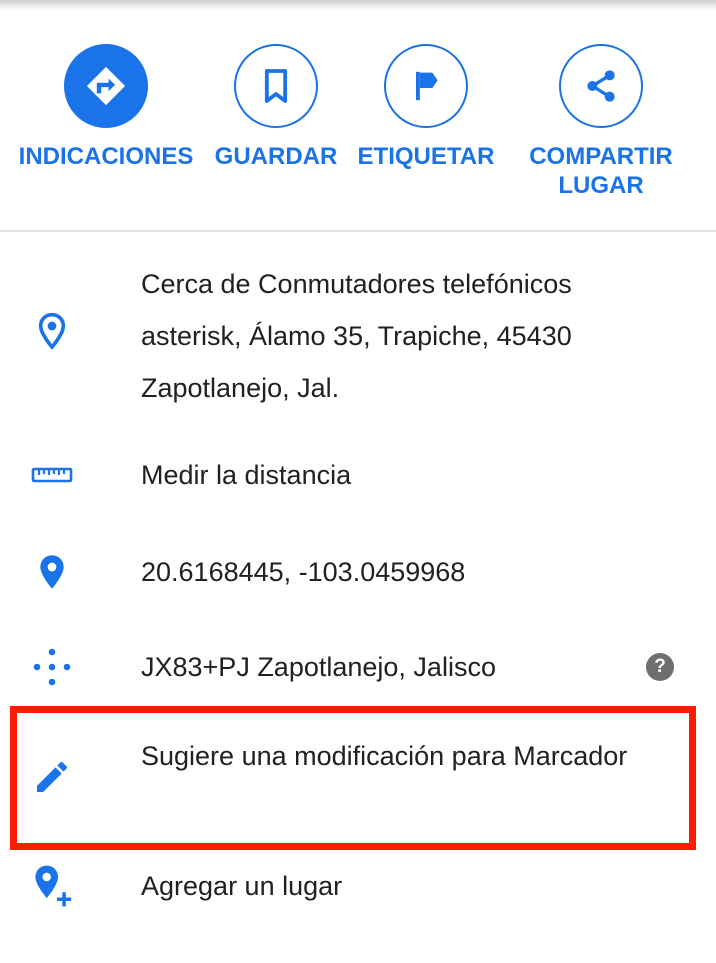 Image resolution: width=716 pixels, height=963 pixels. Describe the element at coordinates (52, 475) in the screenshot. I see `ruler-icon` at that location.